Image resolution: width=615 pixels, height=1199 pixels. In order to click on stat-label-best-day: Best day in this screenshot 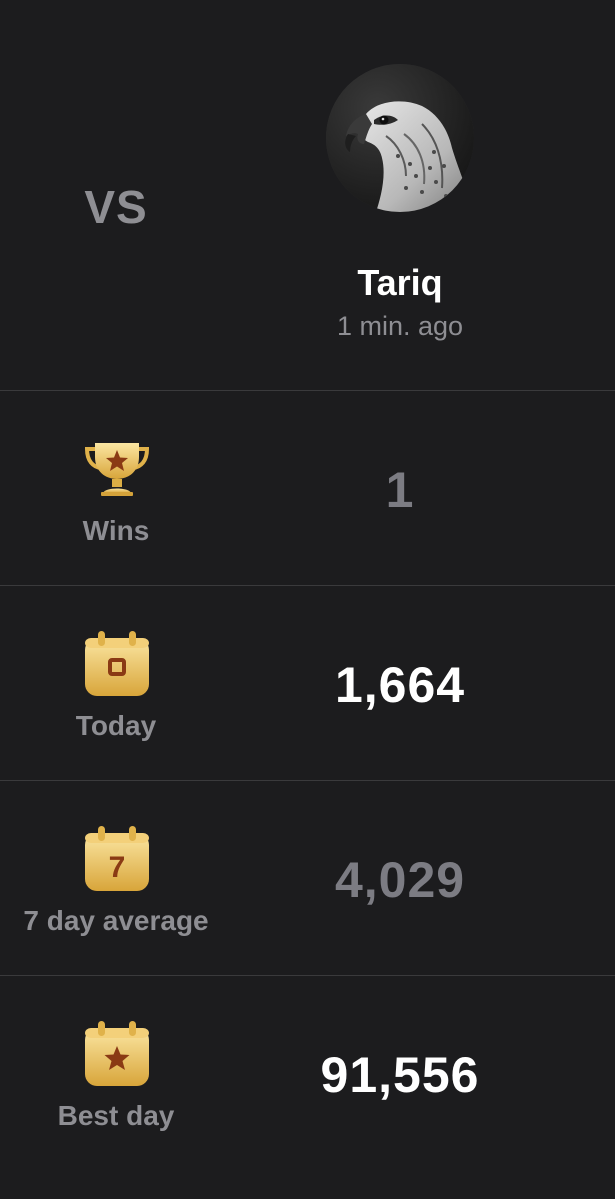, I will do `click(116, 1115)`.